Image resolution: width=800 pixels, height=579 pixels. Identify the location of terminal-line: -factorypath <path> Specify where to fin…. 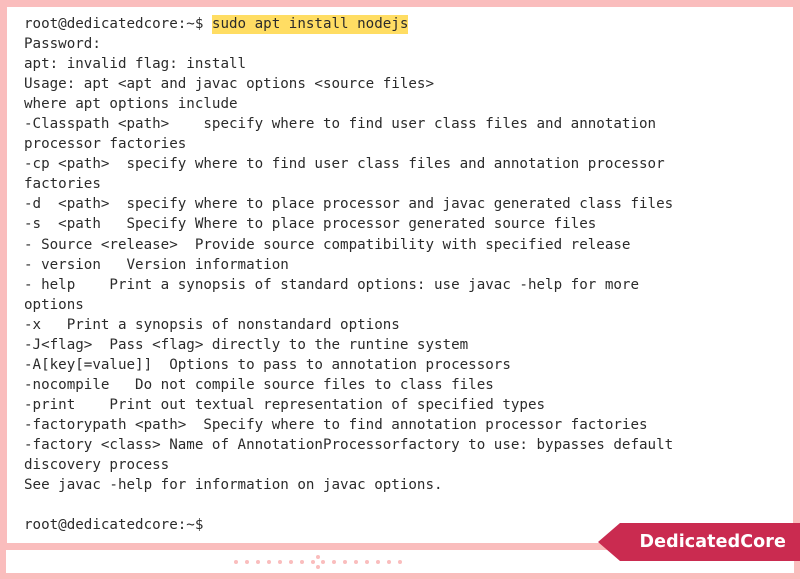
(336, 424).